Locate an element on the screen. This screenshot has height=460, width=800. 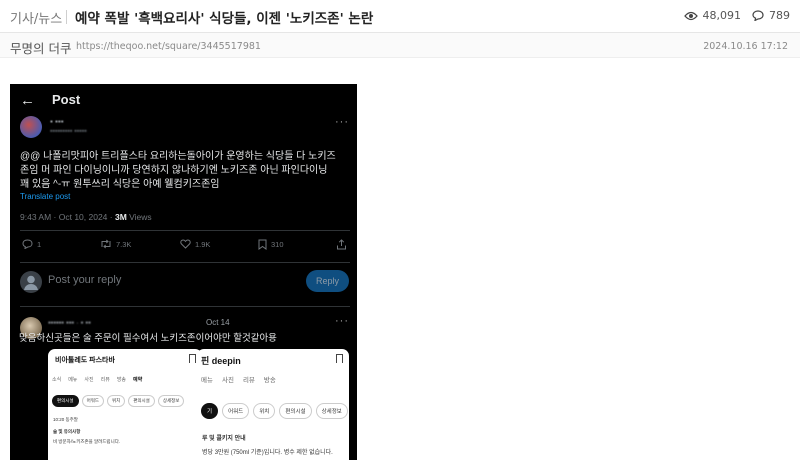
view-count: 48,091 is located at coordinates (722, 15).